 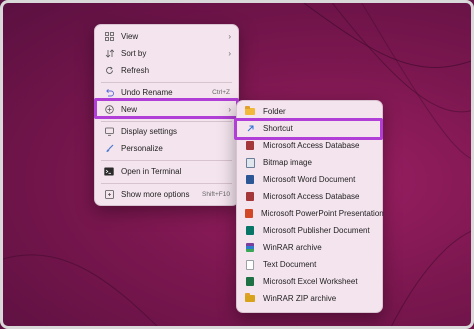 I want to click on undo-icon, so click(x=109, y=93).